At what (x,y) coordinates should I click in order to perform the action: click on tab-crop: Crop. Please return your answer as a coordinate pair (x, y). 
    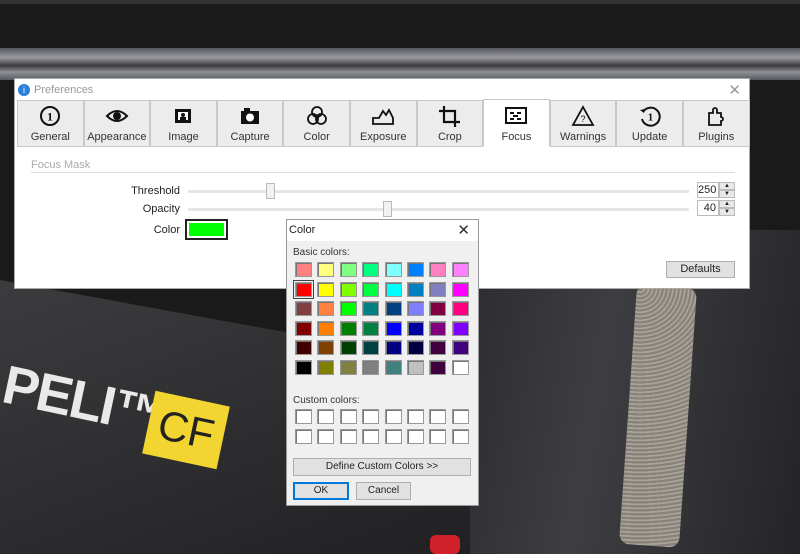
    Looking at the image, I should click on (450, 123).